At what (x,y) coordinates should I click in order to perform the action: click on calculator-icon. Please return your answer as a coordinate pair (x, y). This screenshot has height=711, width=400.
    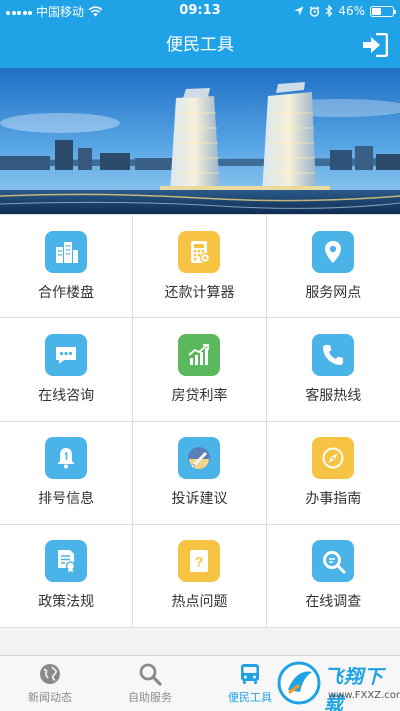
    Looking at the image, I should click on (199, 251).